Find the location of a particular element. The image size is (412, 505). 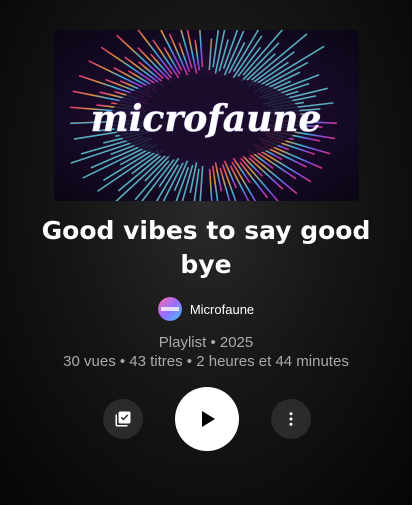

playlist-type-year: Playlist • 2025 is located at coordinates (206, 342).